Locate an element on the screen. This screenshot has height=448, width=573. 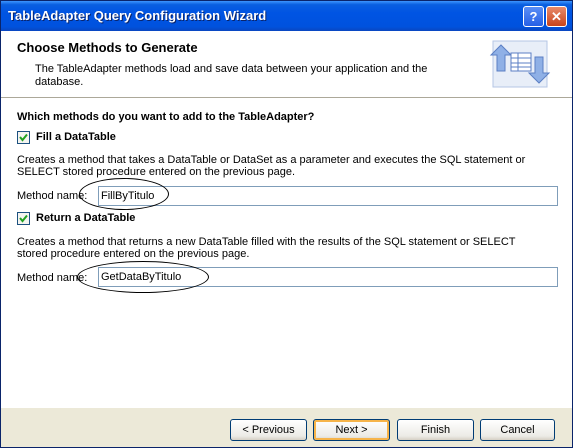
return-method-name-input is located at coordinates (328, 277).